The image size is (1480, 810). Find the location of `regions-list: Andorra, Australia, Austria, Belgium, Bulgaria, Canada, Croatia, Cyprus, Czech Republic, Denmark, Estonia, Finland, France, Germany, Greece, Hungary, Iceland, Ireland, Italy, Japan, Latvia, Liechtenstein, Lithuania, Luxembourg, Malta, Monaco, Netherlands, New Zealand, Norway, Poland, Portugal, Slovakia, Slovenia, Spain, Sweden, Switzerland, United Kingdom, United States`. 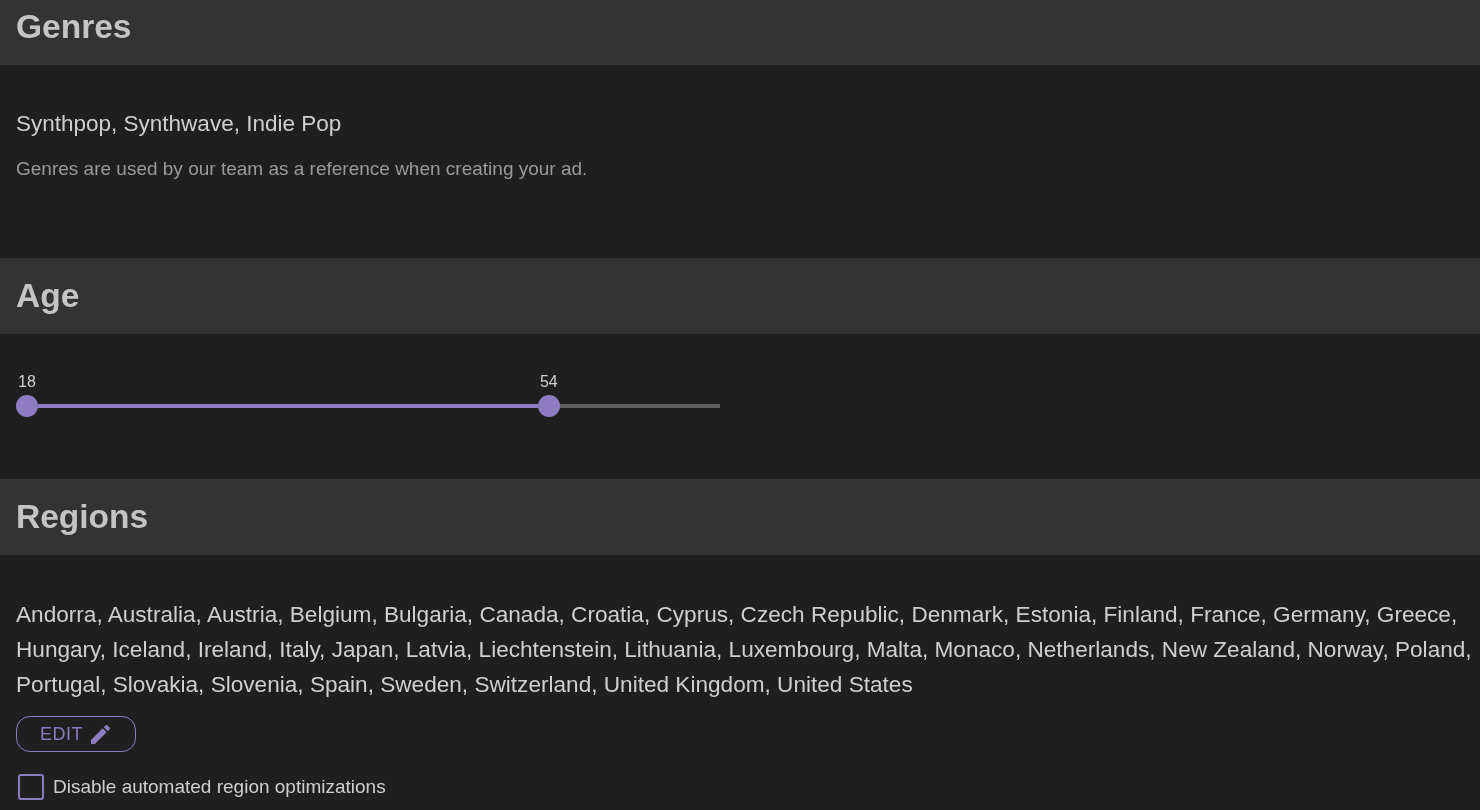

regions-list: Andorra, Australia, Austria, Belgium, Bulgaria, Canada, Croatia, Cyprus, Czech Republic, Denmark, Estonia, Finland, France, Germany, Greece, Hungary, Iceland, Ireland, Italy, Japan, Latvia, Liechtenstein, Lithuania, Luxembourg, Malta, Monaco, Netherlands, New Zealand, Norway, Poland, Portugal, Slovakia, Slovenia, Spain, Sweden, Switzerland, United Kingdom, United States is located at coordinates (744, 649).